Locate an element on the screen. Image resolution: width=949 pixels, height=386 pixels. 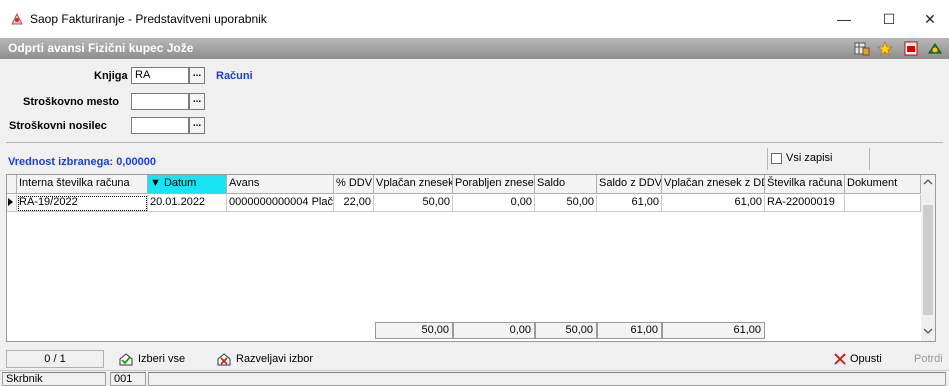
vertical-scrollbar is located at coordinates (928, 258).